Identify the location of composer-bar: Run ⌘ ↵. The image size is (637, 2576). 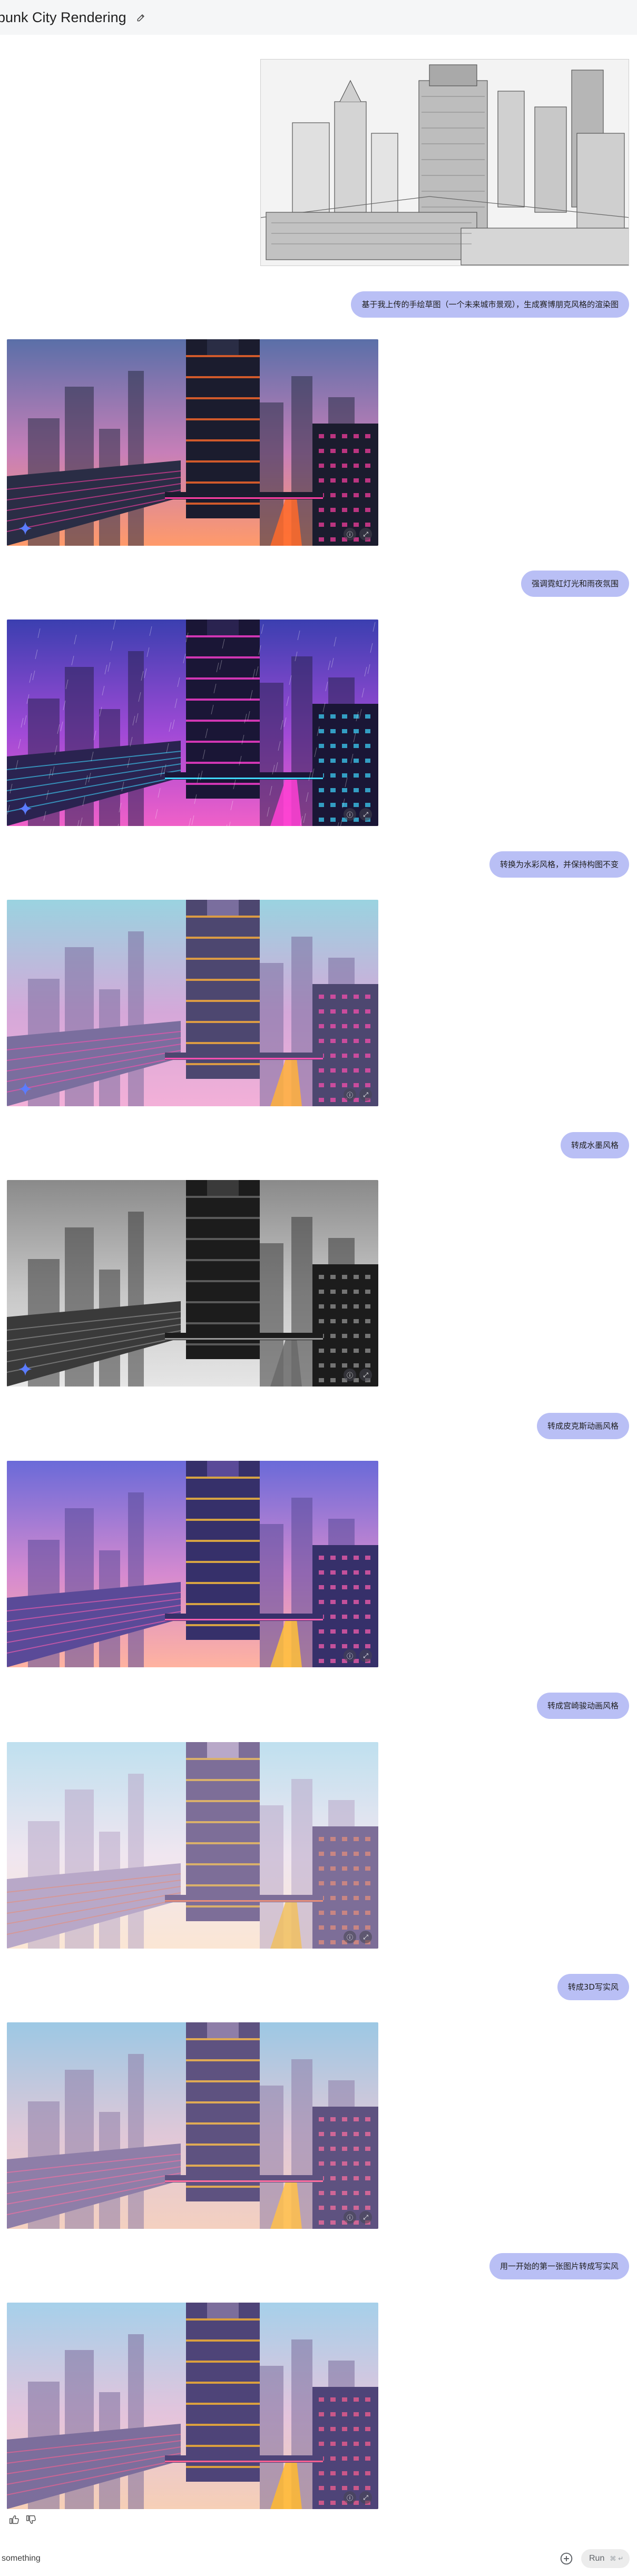
(318, 2558).